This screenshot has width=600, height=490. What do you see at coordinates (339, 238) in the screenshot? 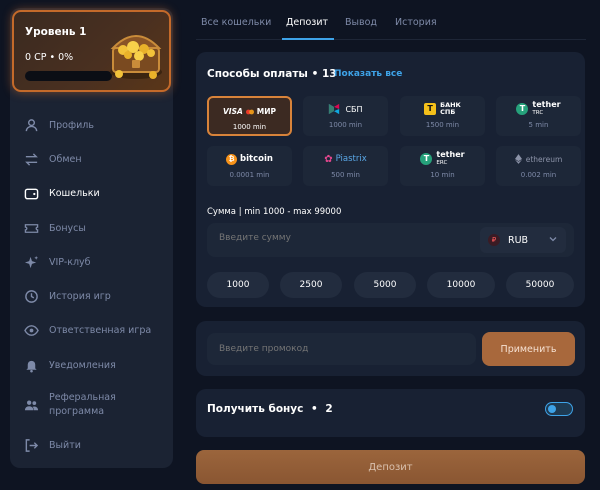
I see `amount-input` at bounding box center [339, 238].